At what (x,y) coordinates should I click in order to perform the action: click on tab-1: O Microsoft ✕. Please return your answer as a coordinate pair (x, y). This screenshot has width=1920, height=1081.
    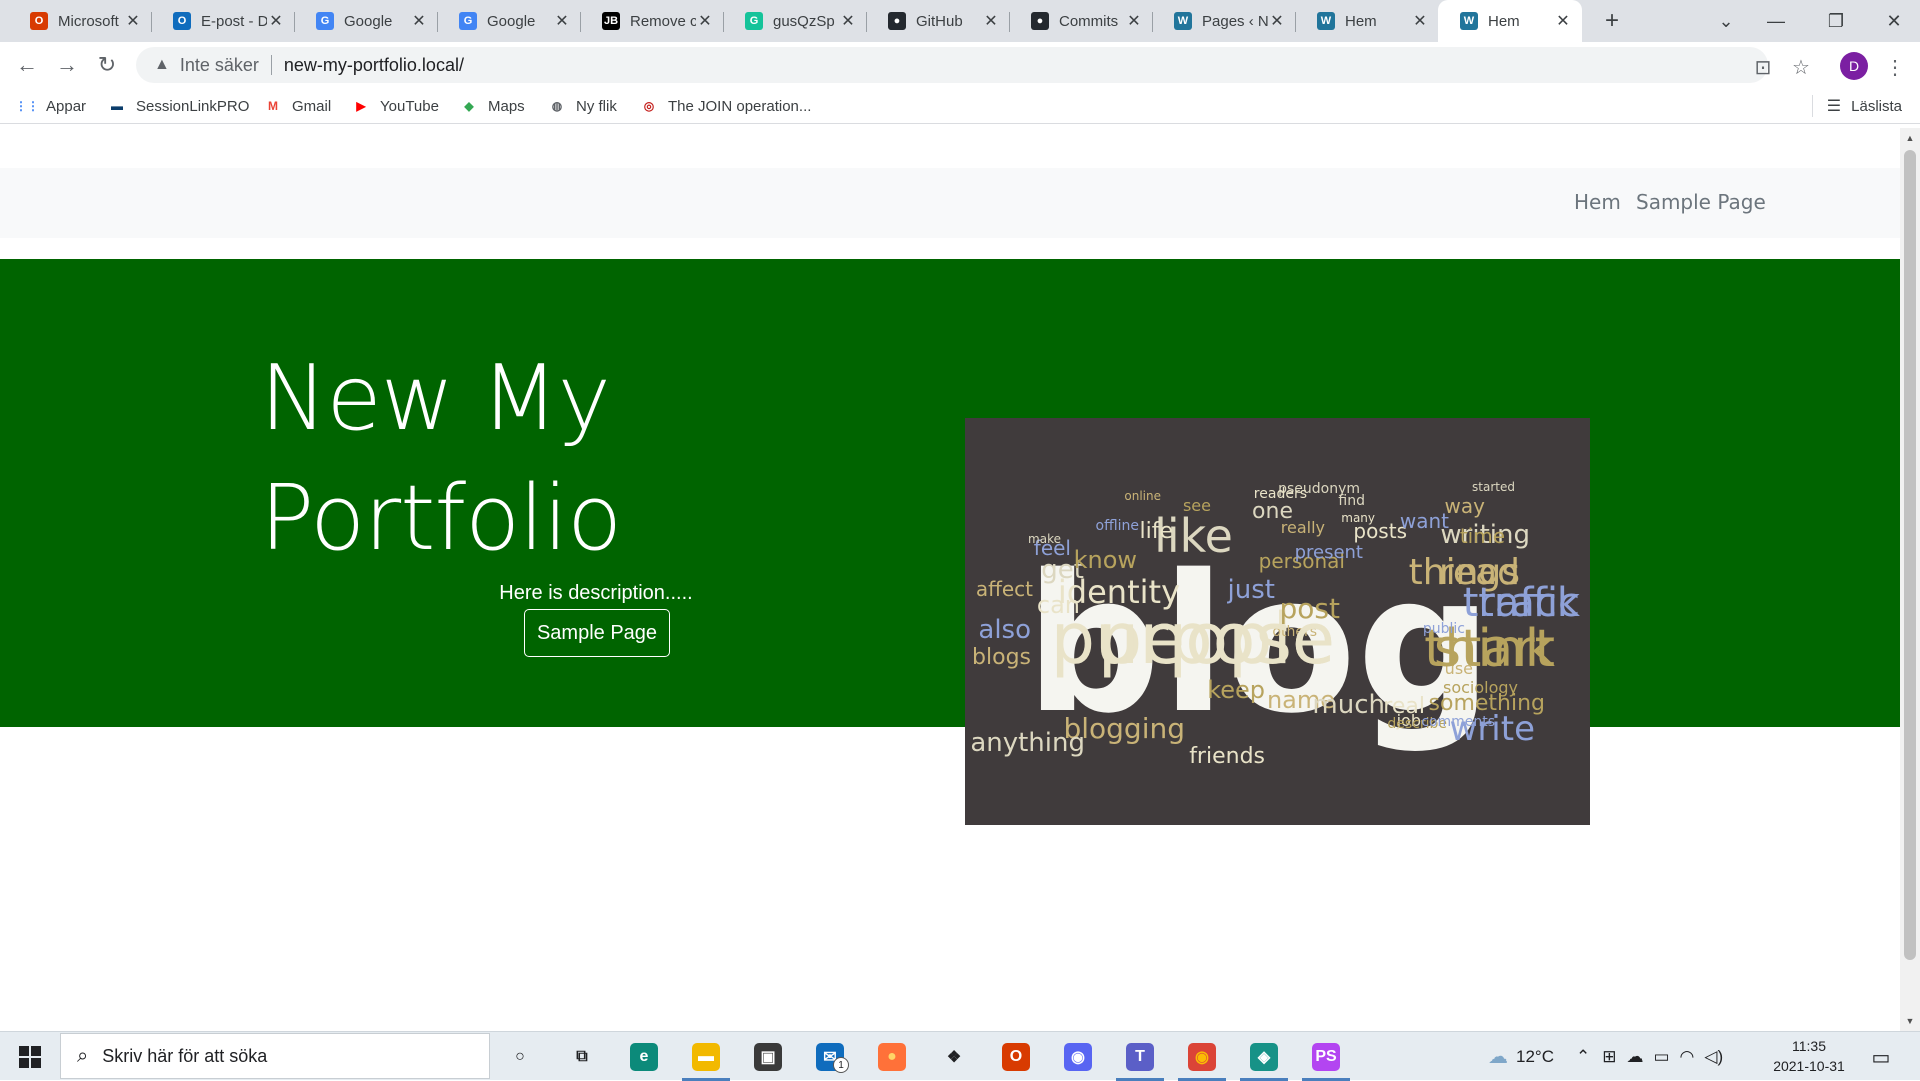
    Looking at the image, I should click on (80, 21).